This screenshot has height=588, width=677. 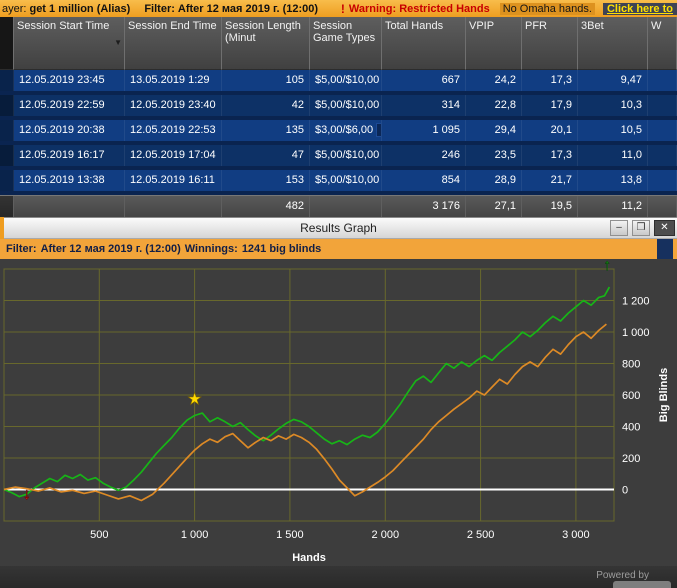 I want to click on table-cell: 13.05.2019 1:29, so click(x=173, y=80).